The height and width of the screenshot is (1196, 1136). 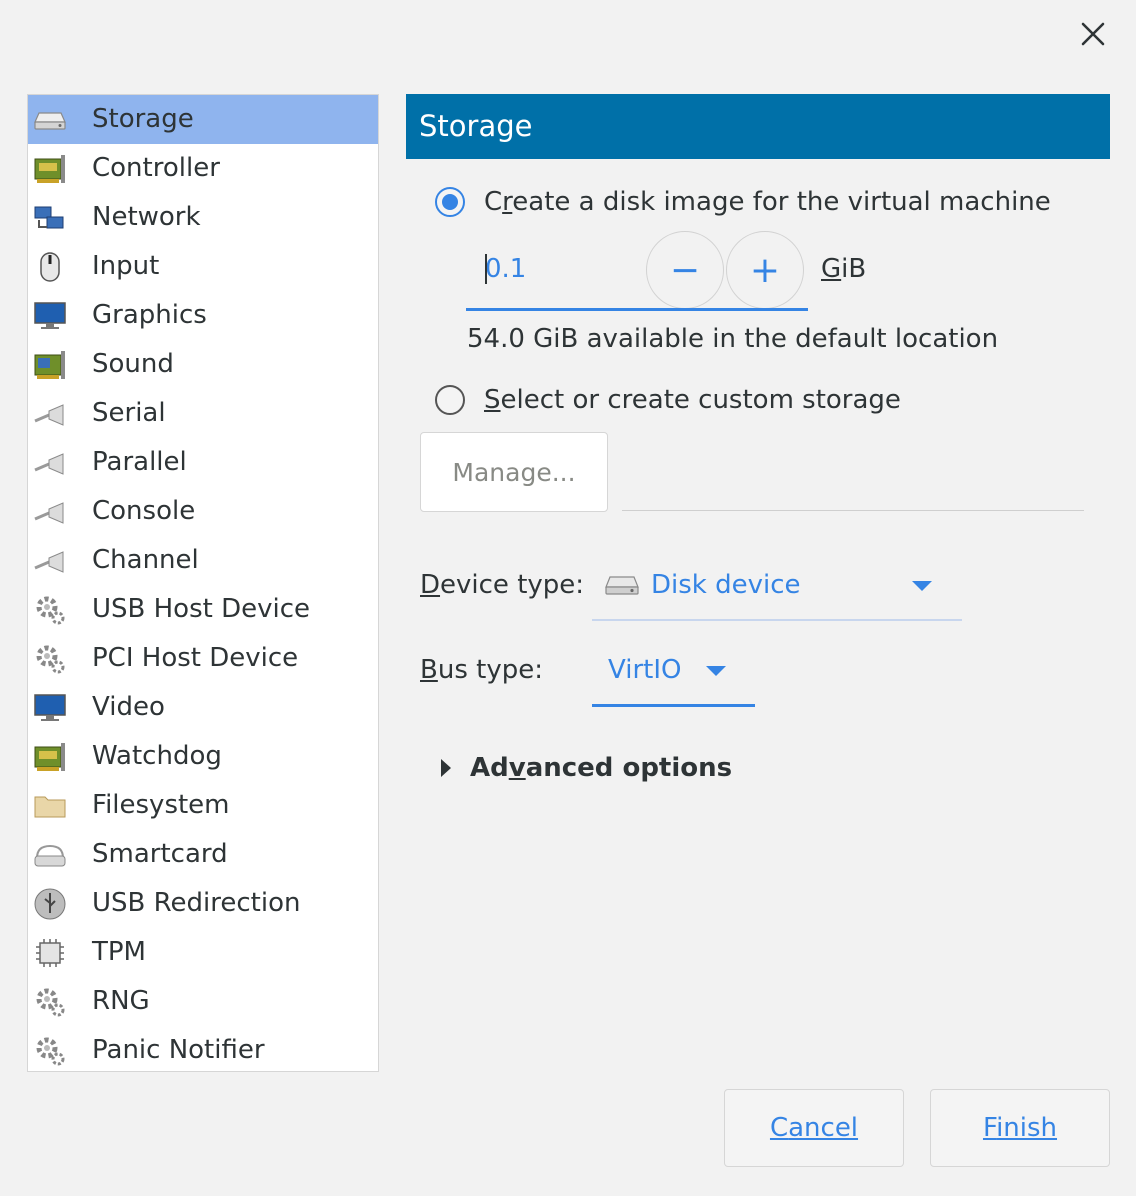 I want to click on create-disk-radio, so click(x=450, y=202).